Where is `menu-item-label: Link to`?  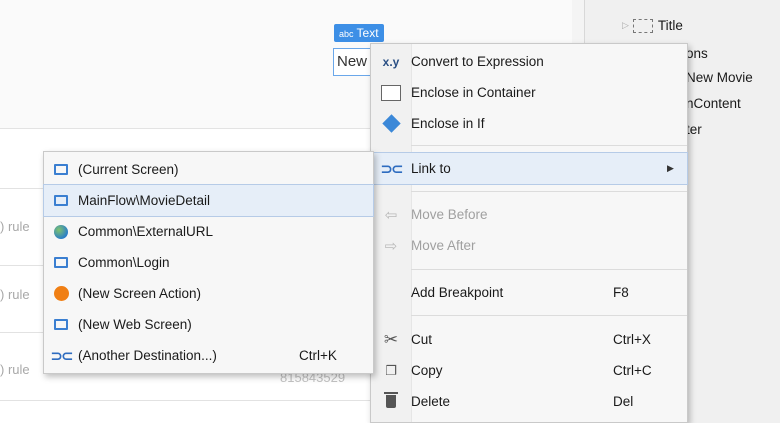
menu-item-label: Link to is located at coordinates (431, 168).